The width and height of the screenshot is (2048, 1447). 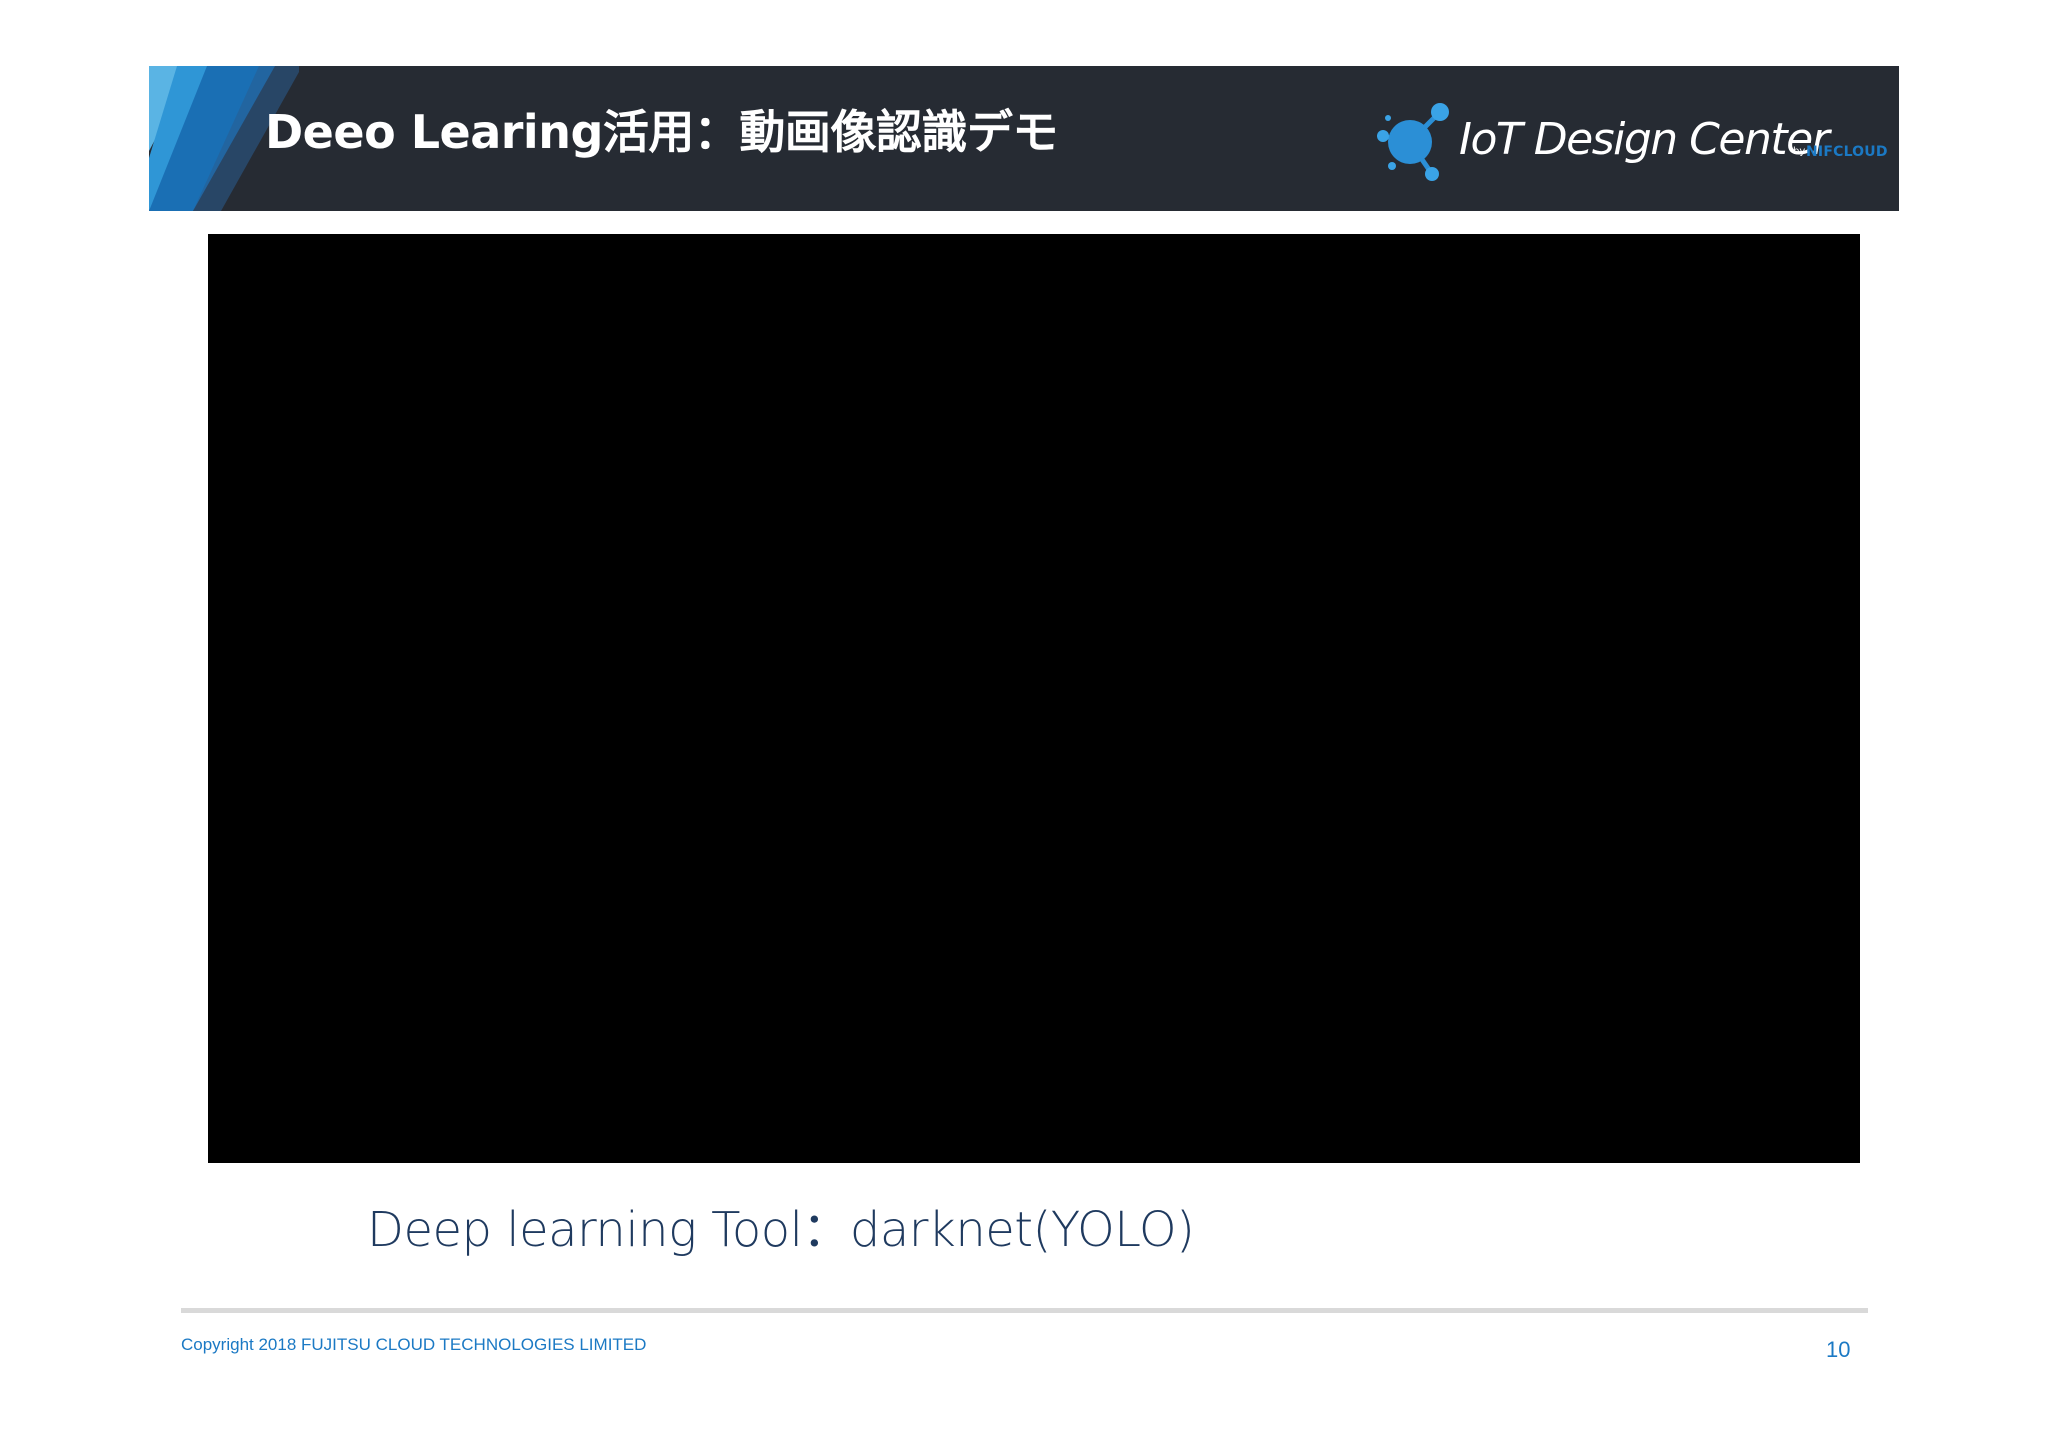 What do you see at coordinates (1838, 1349) in the screenshot?
I see `page-number: 10` at bounding box center [1838, 1349].